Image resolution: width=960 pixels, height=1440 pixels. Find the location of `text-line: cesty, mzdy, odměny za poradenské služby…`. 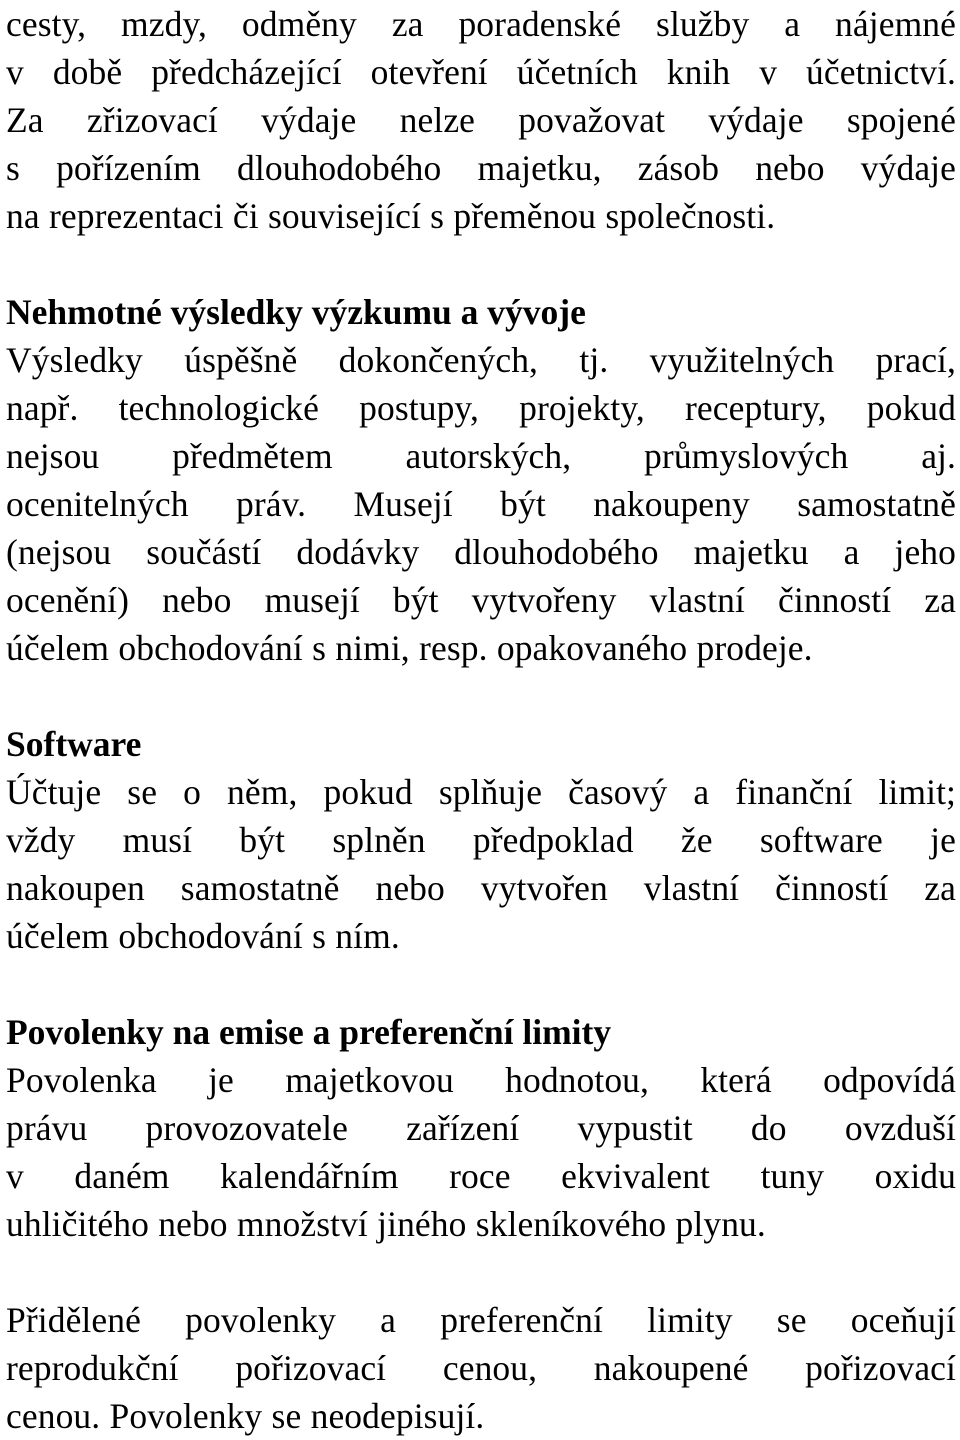

text-line: cesty, mzdy, odměny za poradenské služby… is located at coordinates (481, 24).